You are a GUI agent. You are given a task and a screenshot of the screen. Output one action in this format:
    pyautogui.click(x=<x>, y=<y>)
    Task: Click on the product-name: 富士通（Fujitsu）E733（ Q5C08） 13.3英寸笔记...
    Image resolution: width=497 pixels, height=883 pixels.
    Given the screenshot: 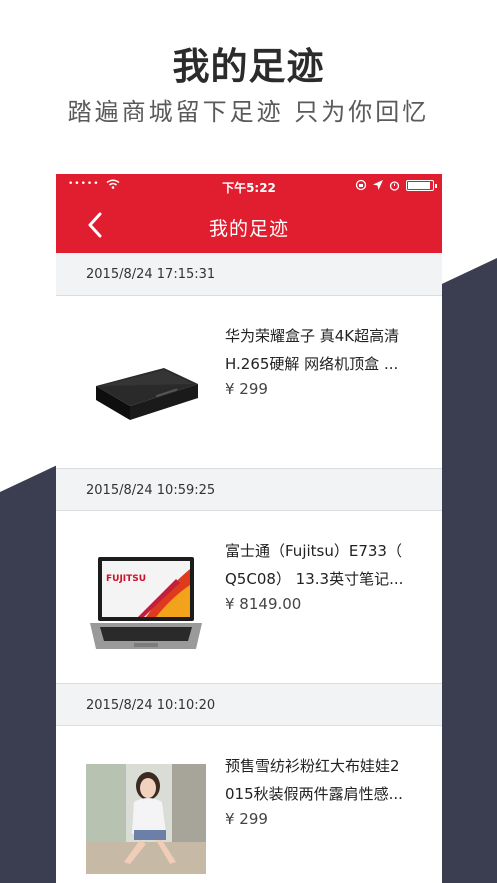 What is the action you would take?
    pyautogui.click(x=327, y=565)
    